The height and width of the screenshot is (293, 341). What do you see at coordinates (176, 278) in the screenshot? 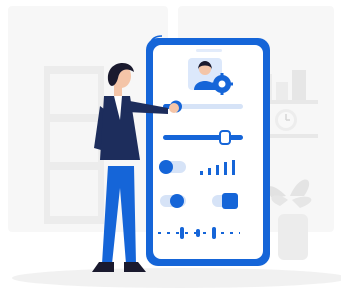
I see `floor-shadow` at bounding box center [176, 278].